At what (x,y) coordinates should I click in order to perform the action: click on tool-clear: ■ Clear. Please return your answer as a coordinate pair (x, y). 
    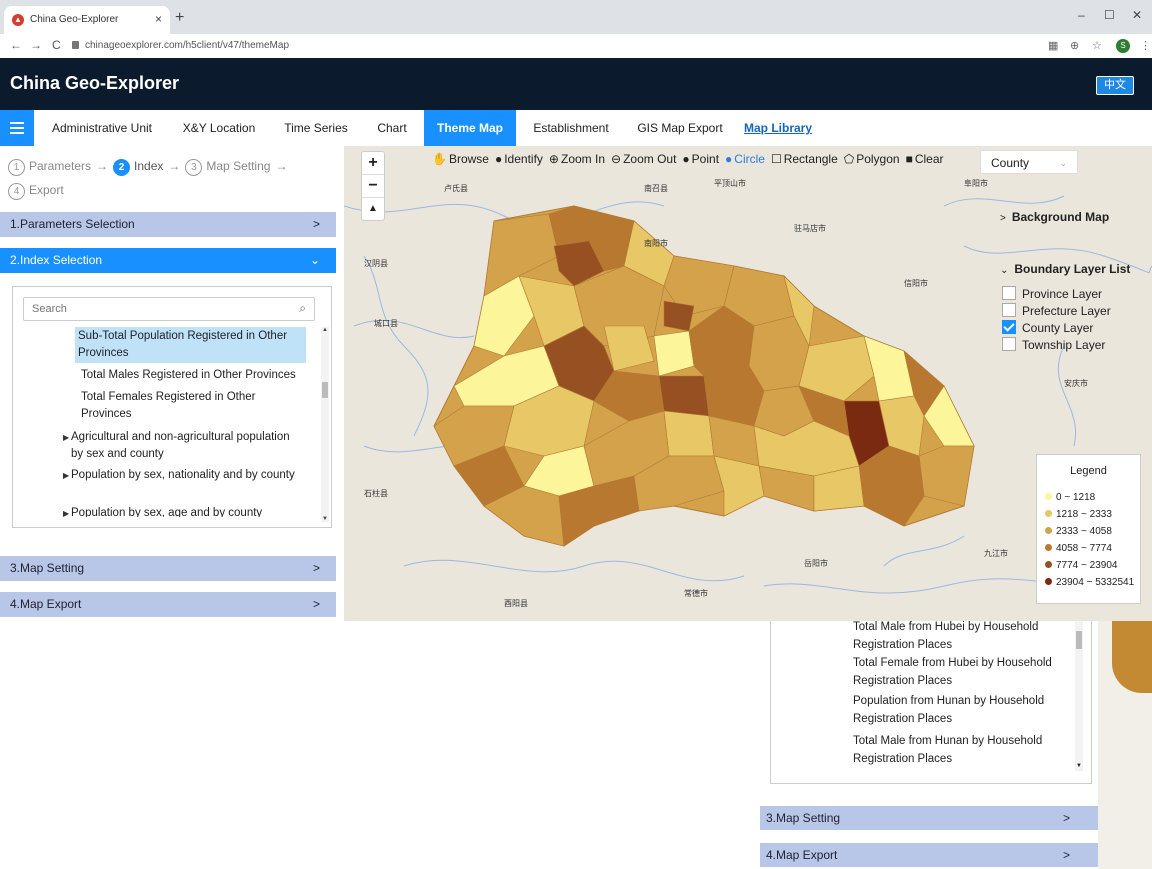
    Looking at the image, I should click on (925, 159).